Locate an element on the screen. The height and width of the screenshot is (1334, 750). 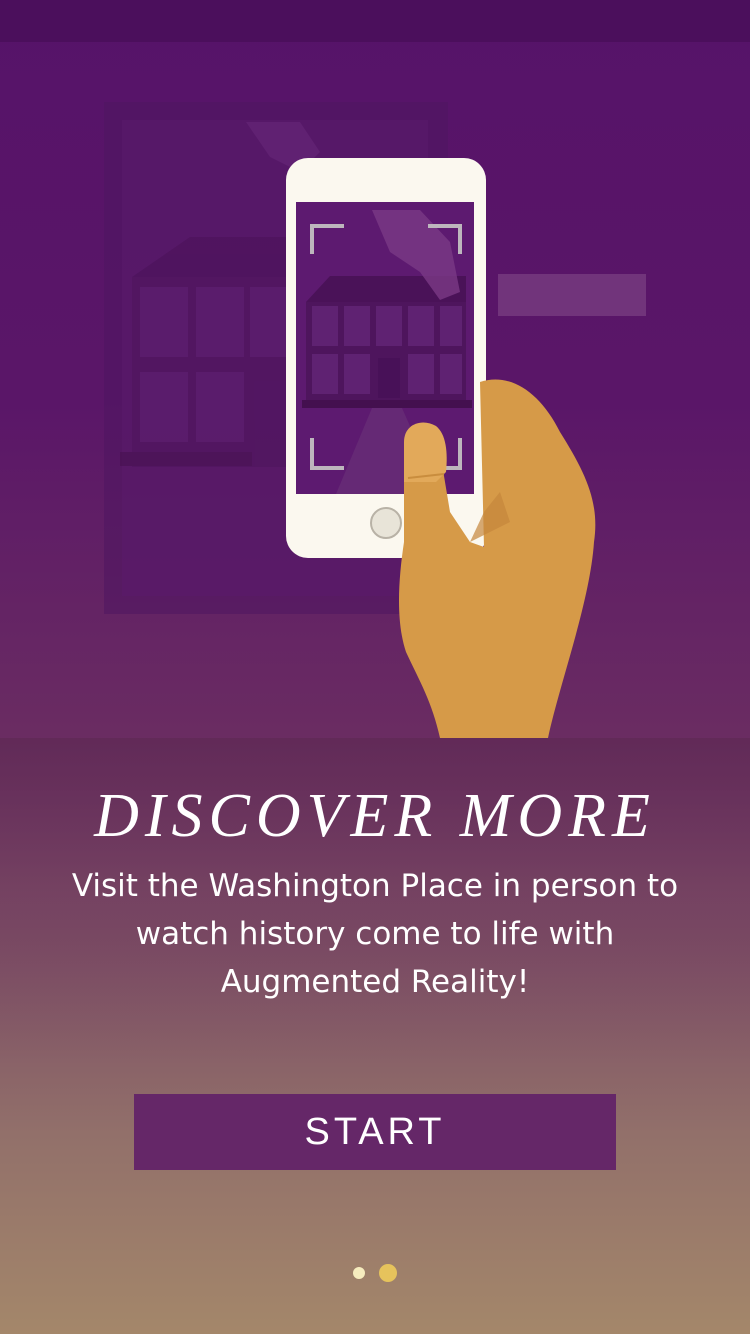
ar-label-placeholder is located at coordinates (572, 295).